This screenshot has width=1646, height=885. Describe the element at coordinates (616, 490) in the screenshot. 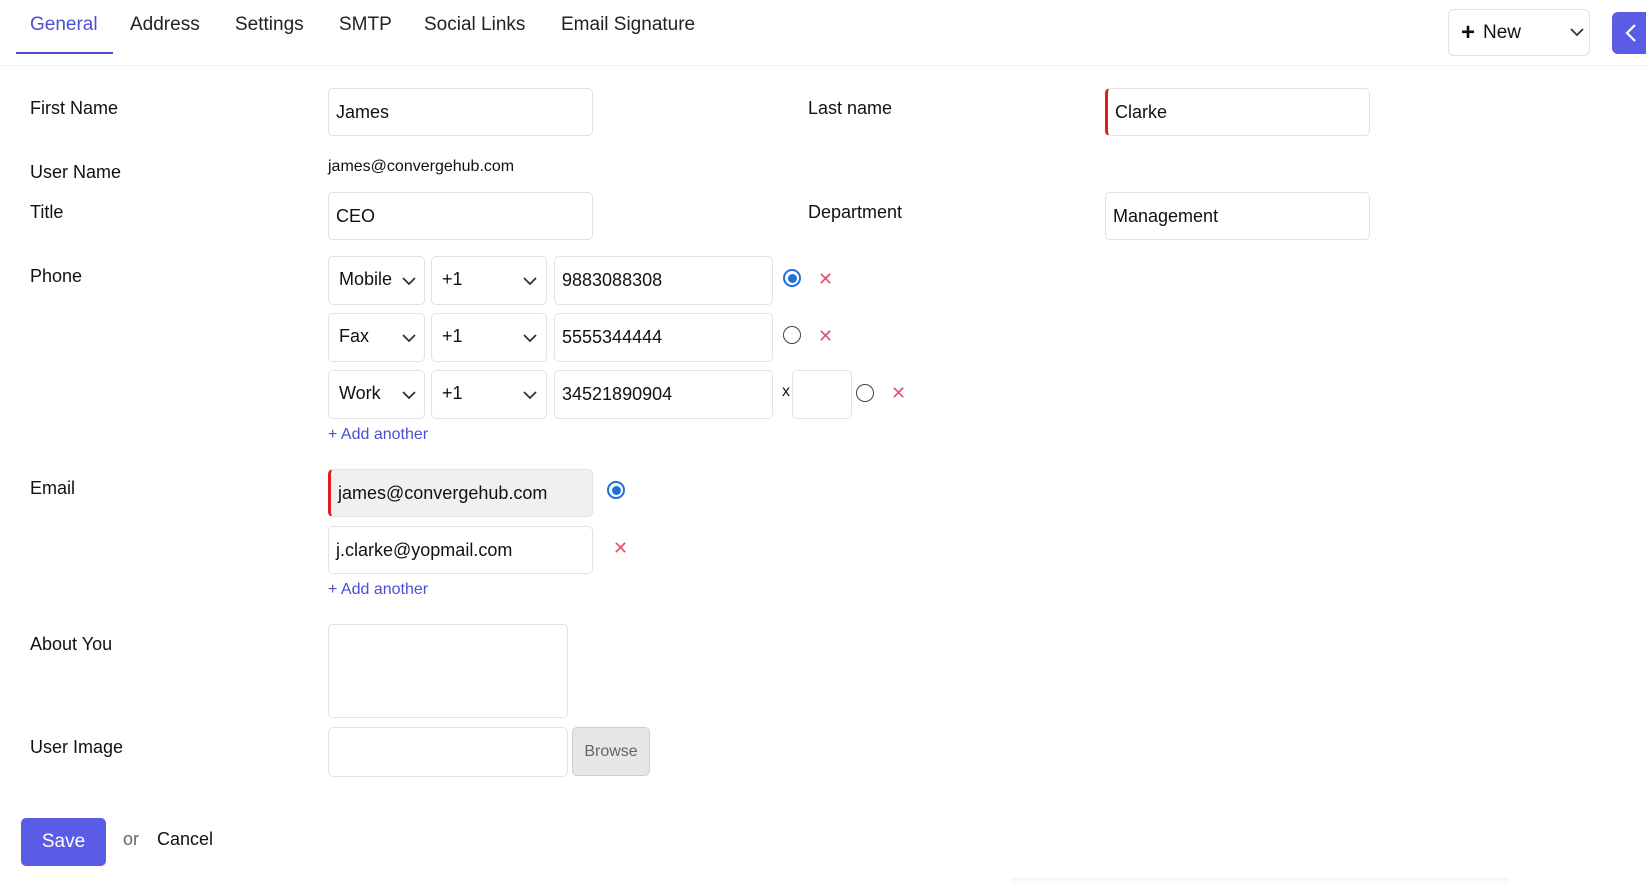

I see `primary-email-radio` at that location.